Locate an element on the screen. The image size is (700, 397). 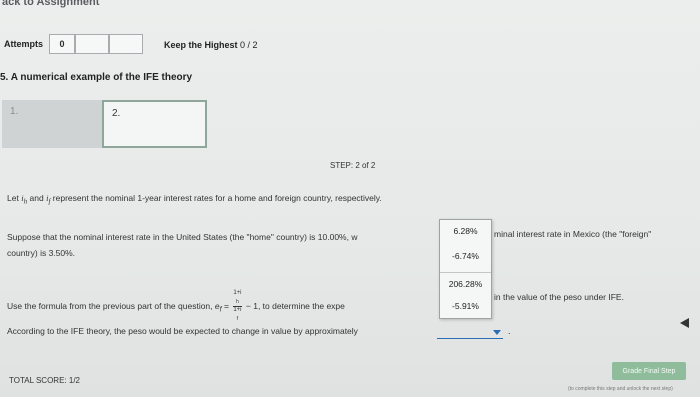
section-title: 5. A numerical example of the IFE theory is located at coordinates (96, 77).